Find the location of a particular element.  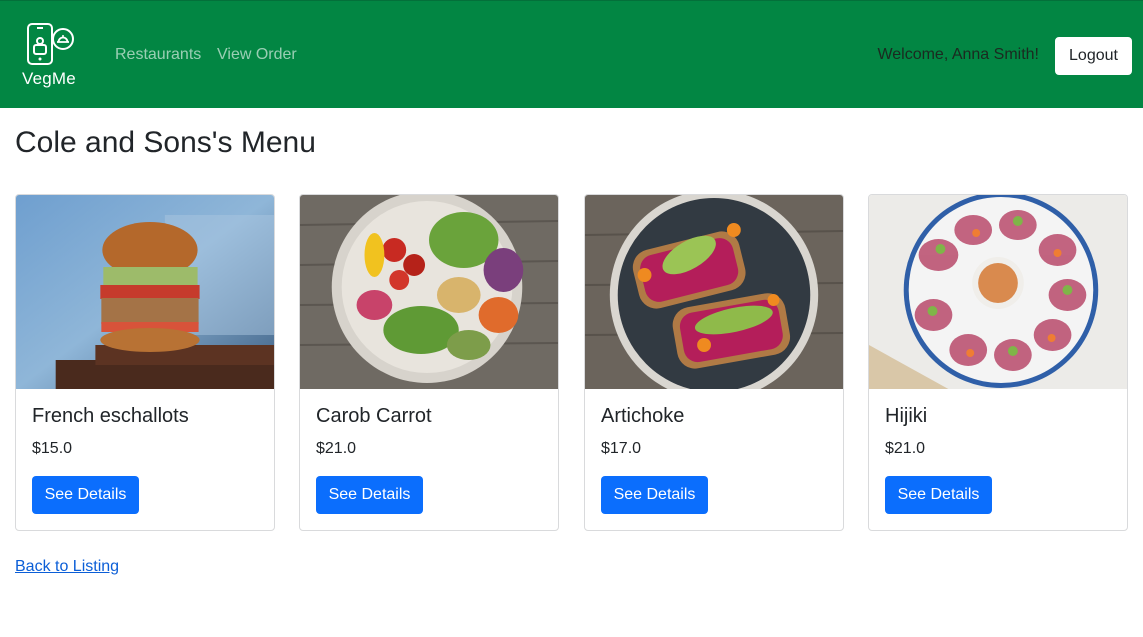

welcome-message: Welcome, Anna Smith! is located at coordinates (958, 54).